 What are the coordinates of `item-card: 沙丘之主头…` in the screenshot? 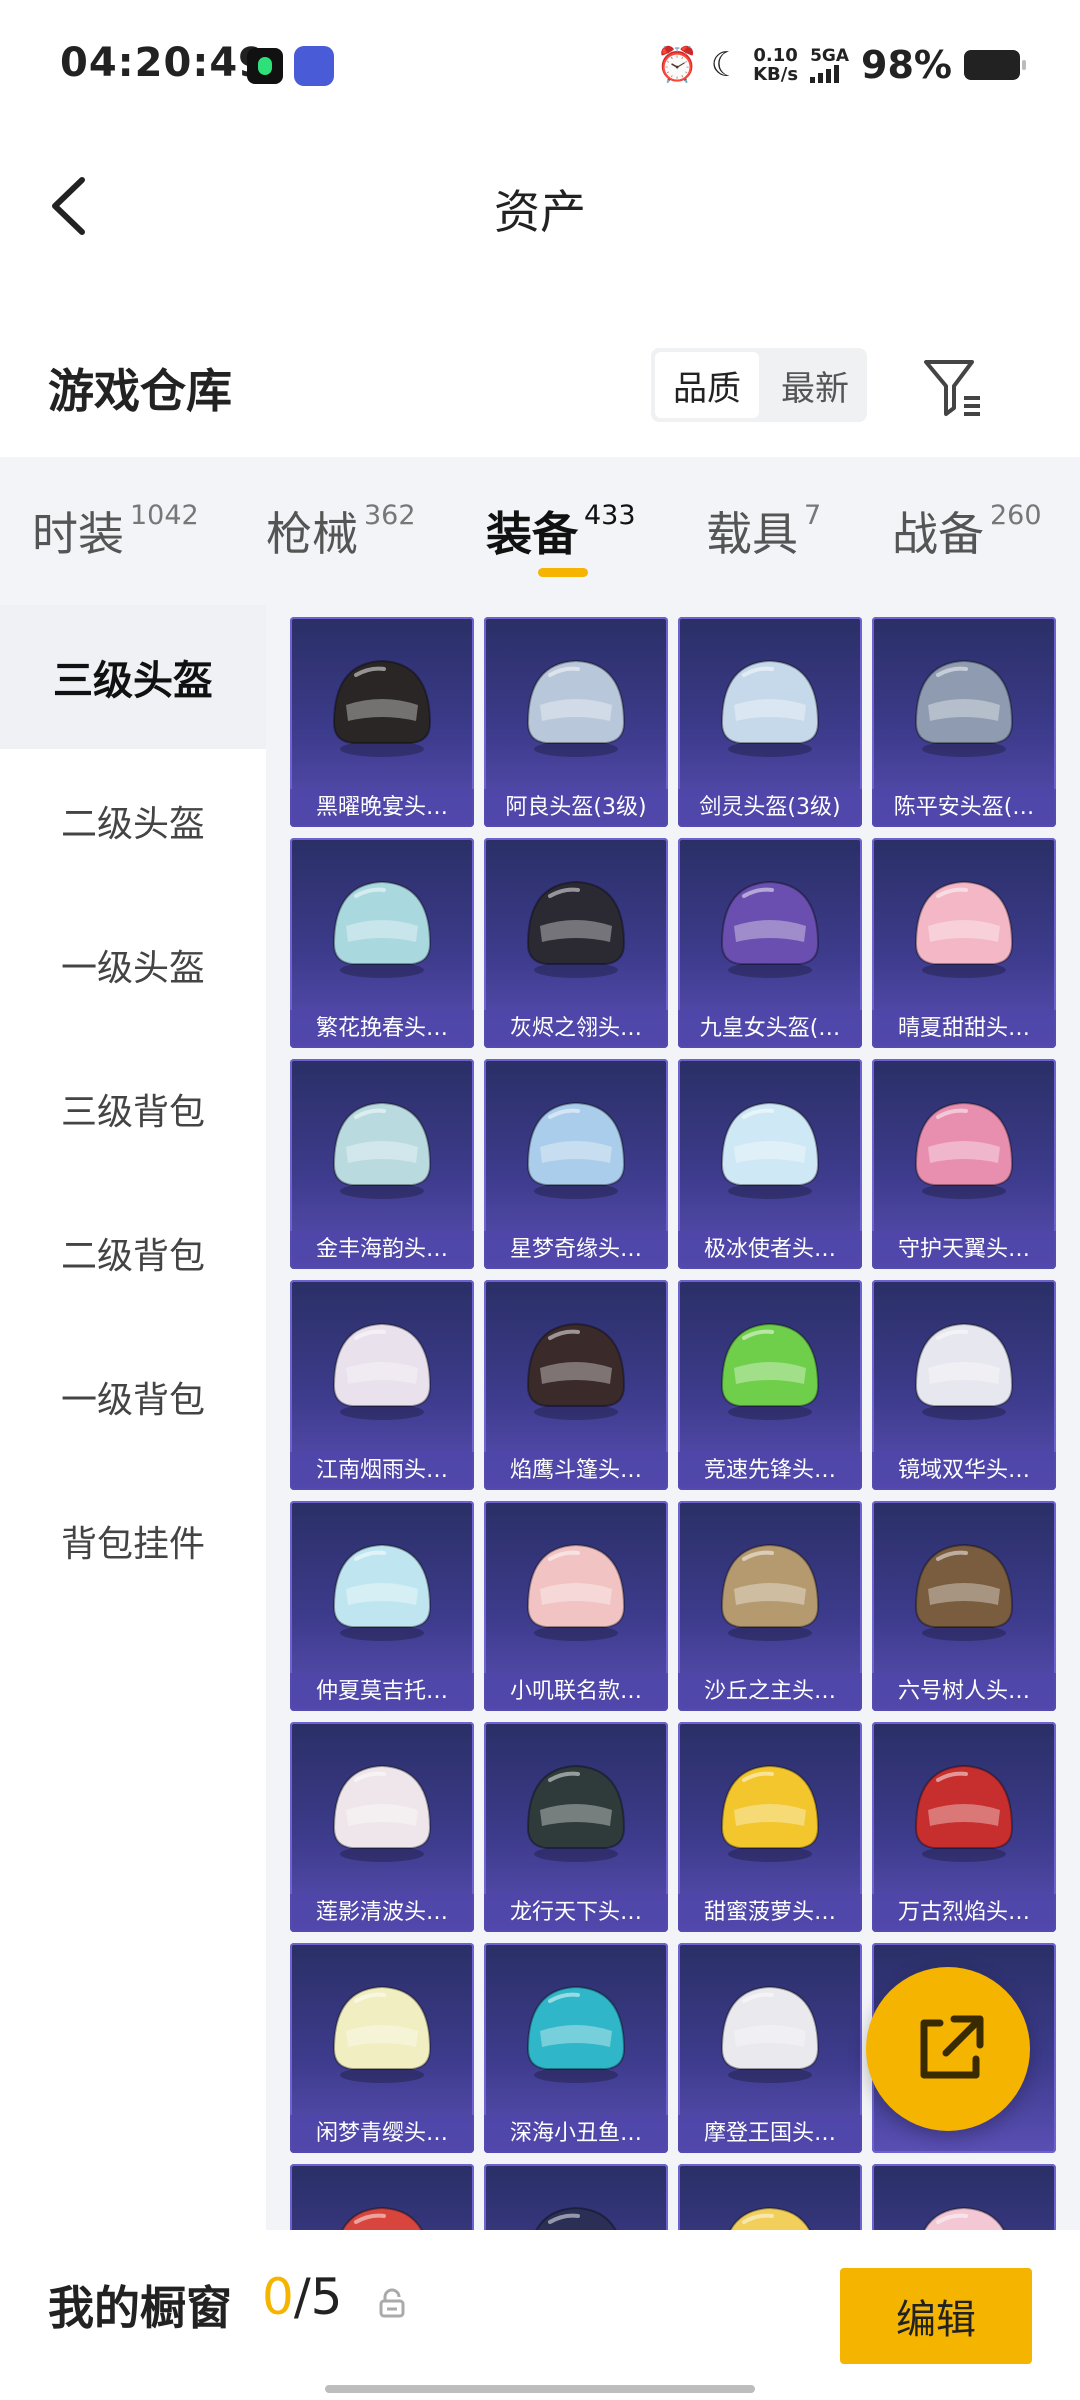 It's located at (770, 1606).